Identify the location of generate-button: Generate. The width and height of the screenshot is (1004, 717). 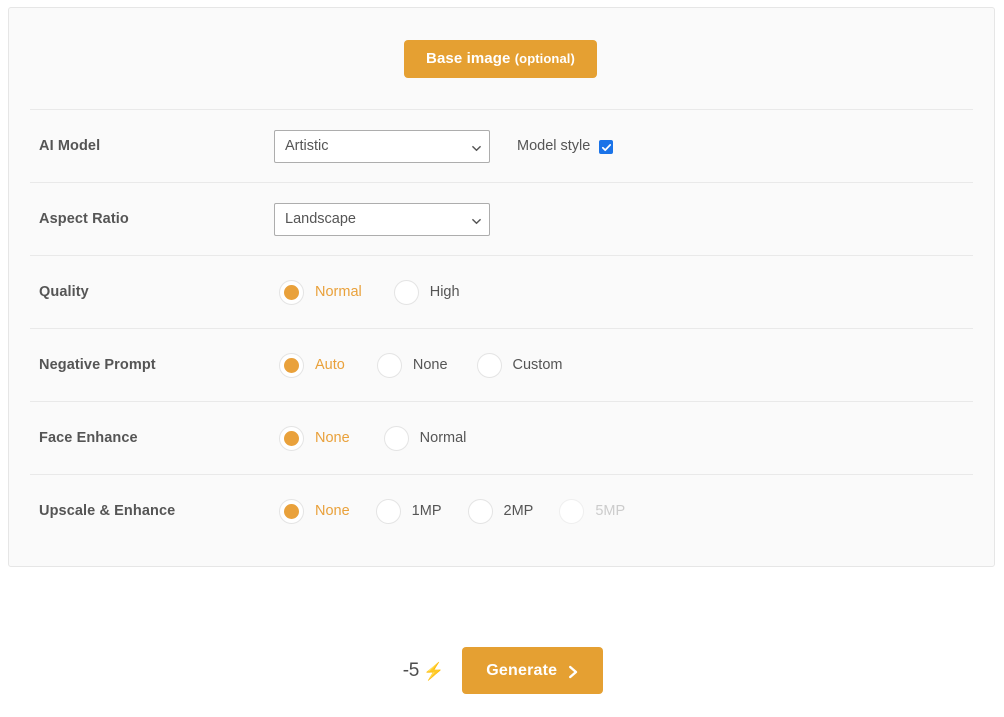
(533, 670).